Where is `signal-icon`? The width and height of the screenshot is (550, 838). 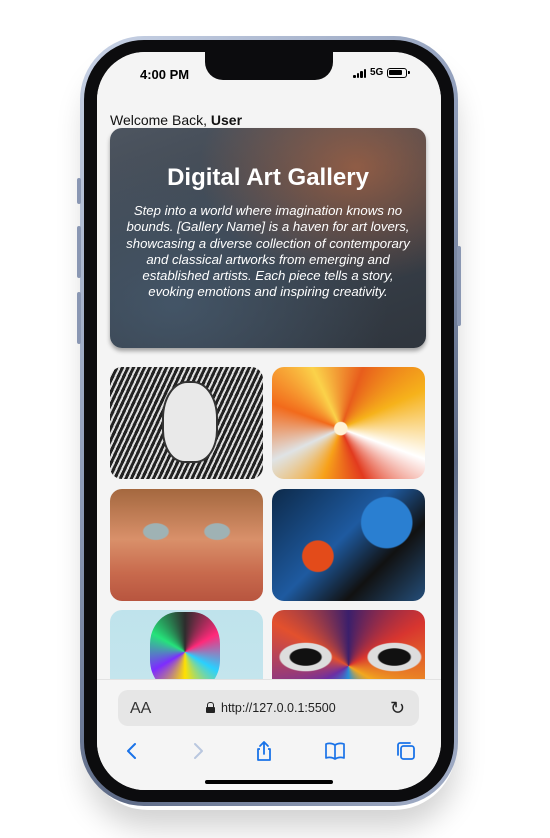 signal-icon is located at coordinates (360, 73).